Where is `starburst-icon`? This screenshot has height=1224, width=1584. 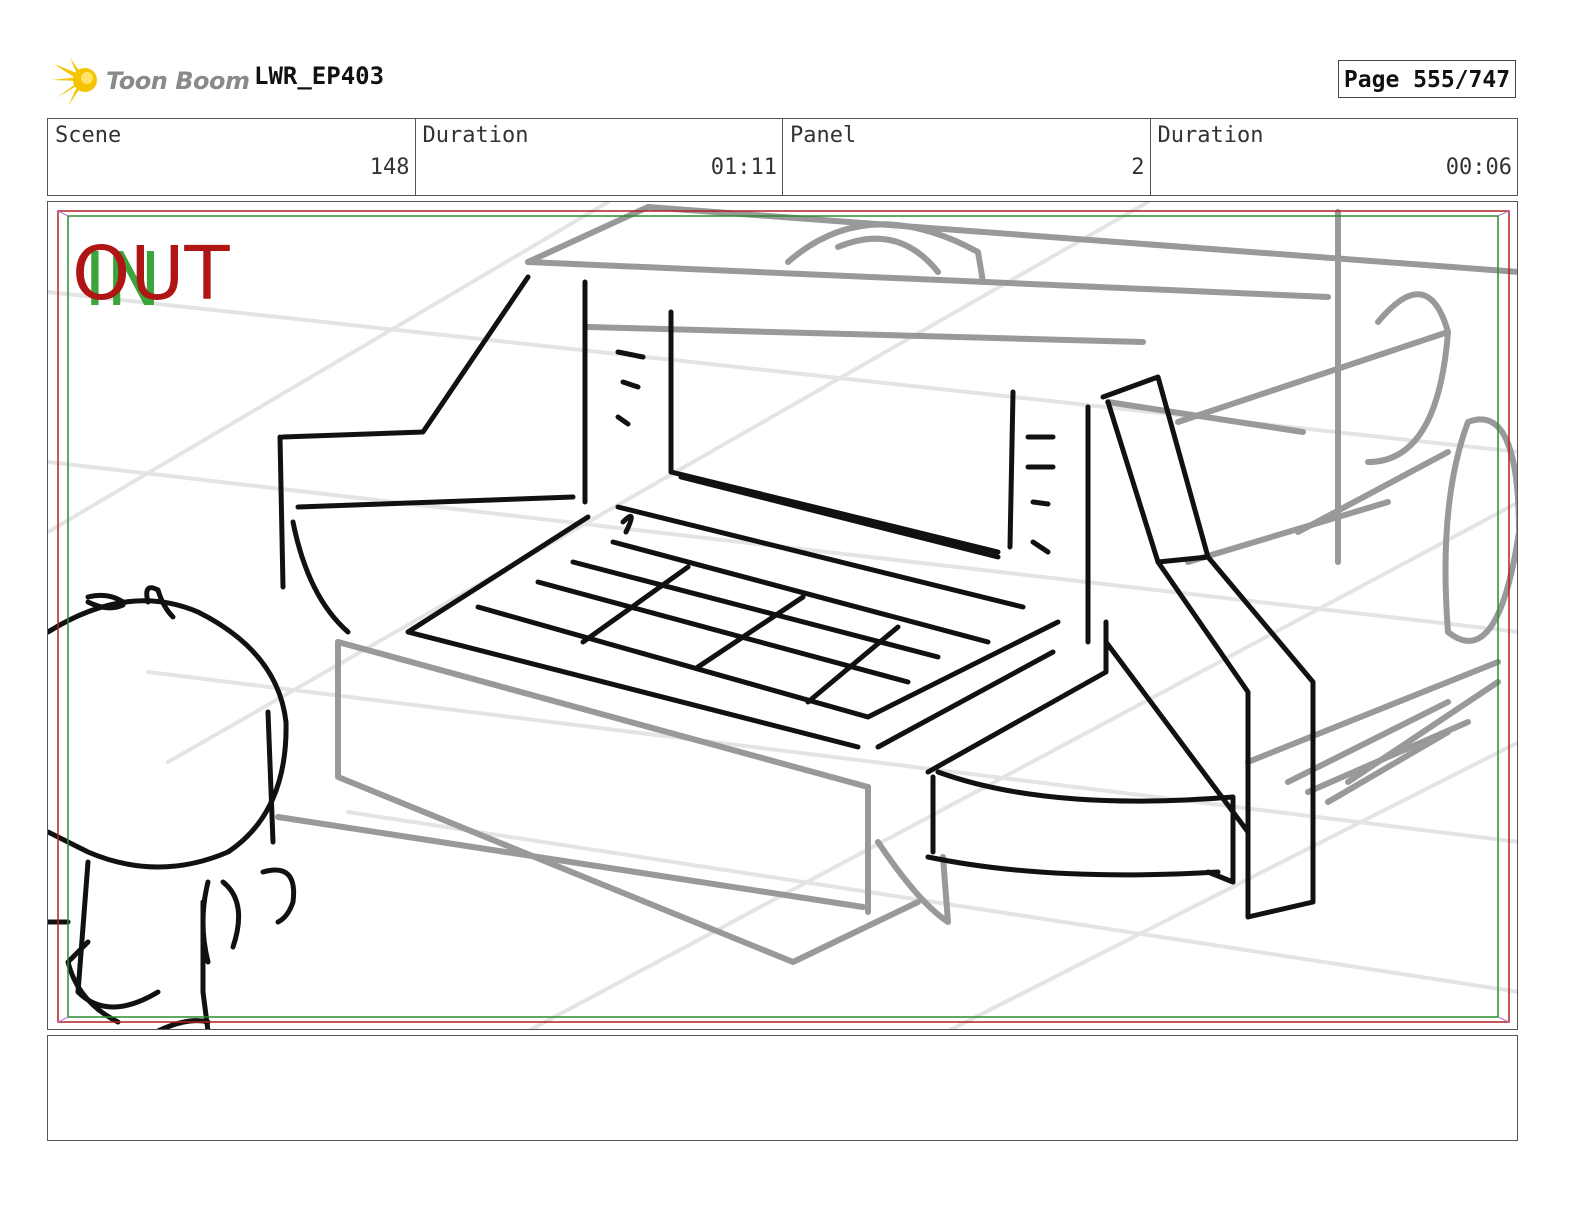
starburst-icon is located at coordinates (74, 82).